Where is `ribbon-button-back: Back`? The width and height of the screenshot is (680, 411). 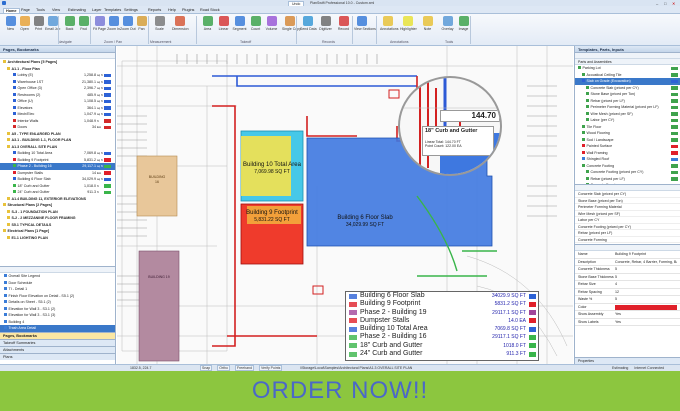 ribbon-button-back: Back is located at coordinates (69, 27).